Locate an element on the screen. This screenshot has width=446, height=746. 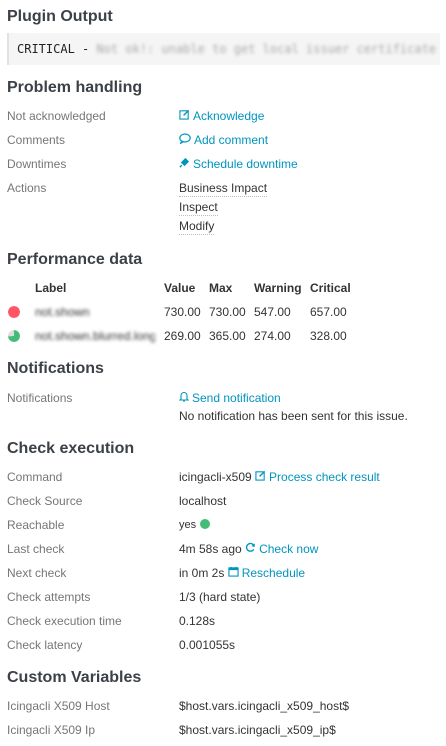
actions-label: Actions is located at coordinates (27, 188).